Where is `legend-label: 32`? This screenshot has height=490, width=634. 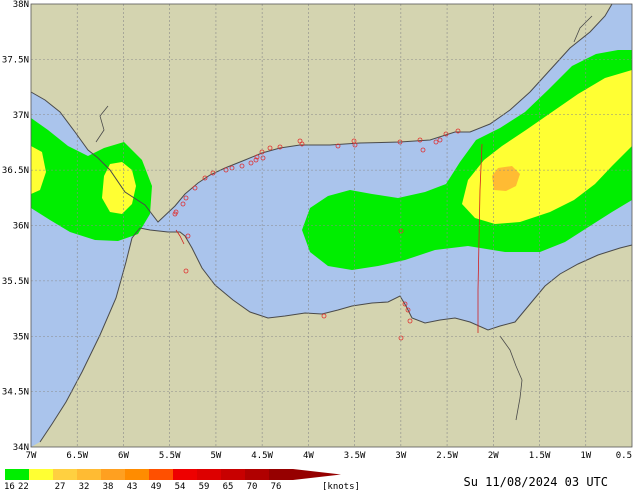 legend-label: 32 is located at coordinates (84, 486).